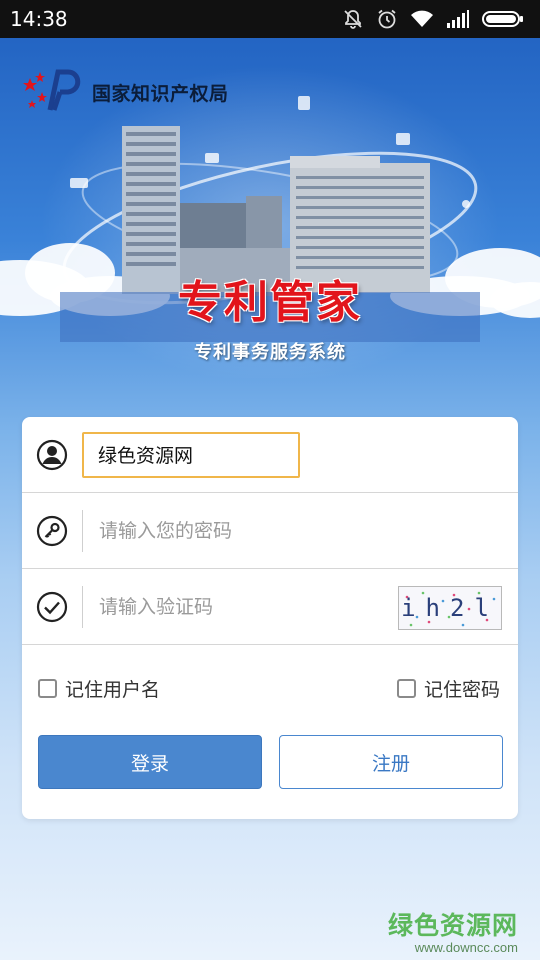 Image resolution: width=540 pixels, height=960 pixels. I want to click on app-title: 专利管家, so click(270, 302).